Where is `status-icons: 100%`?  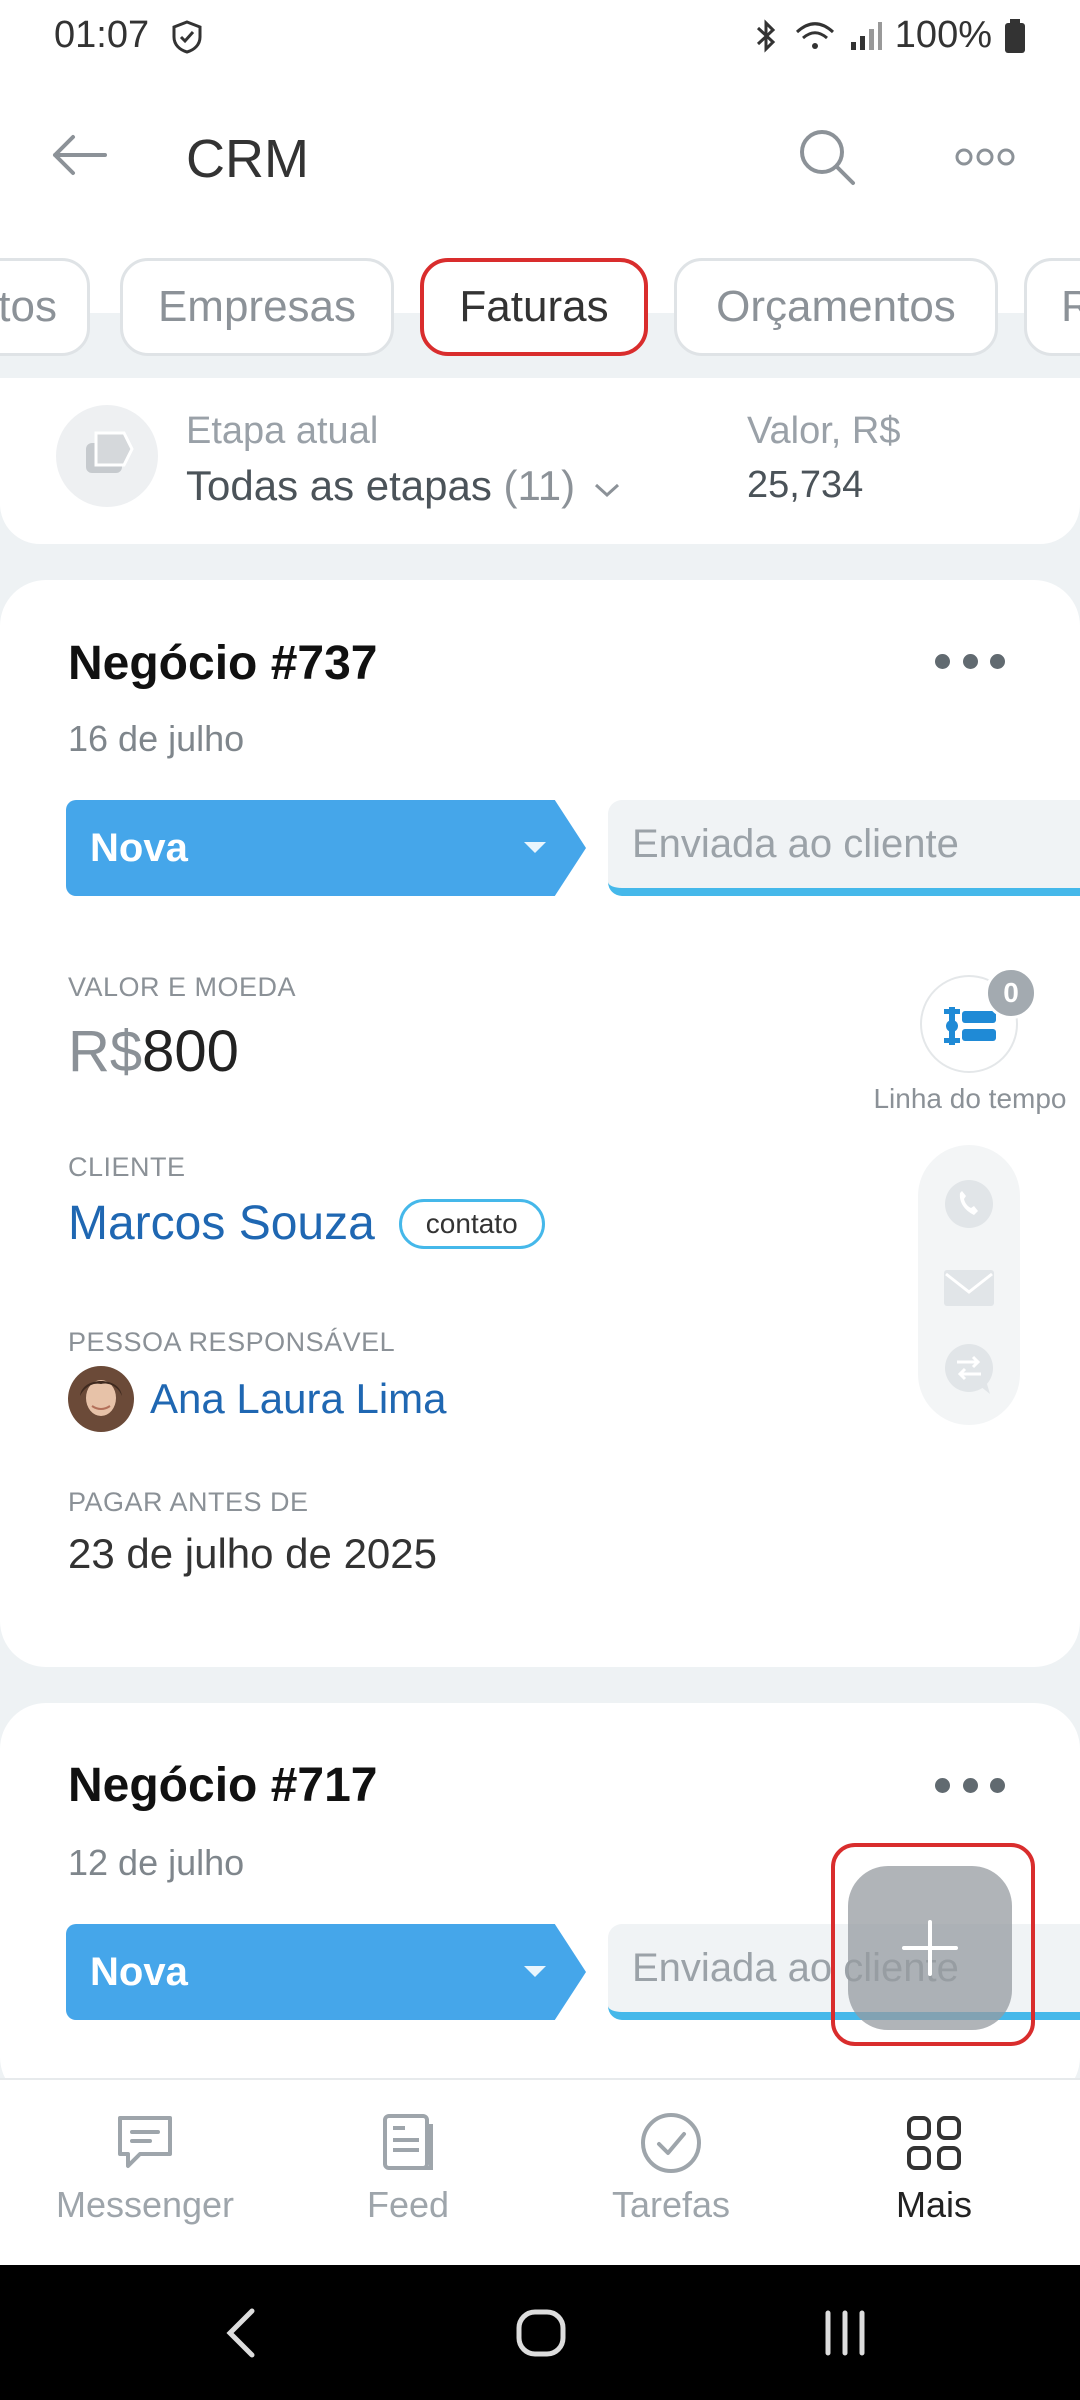 status-icons: 100% is located at coordinates (888, 35).